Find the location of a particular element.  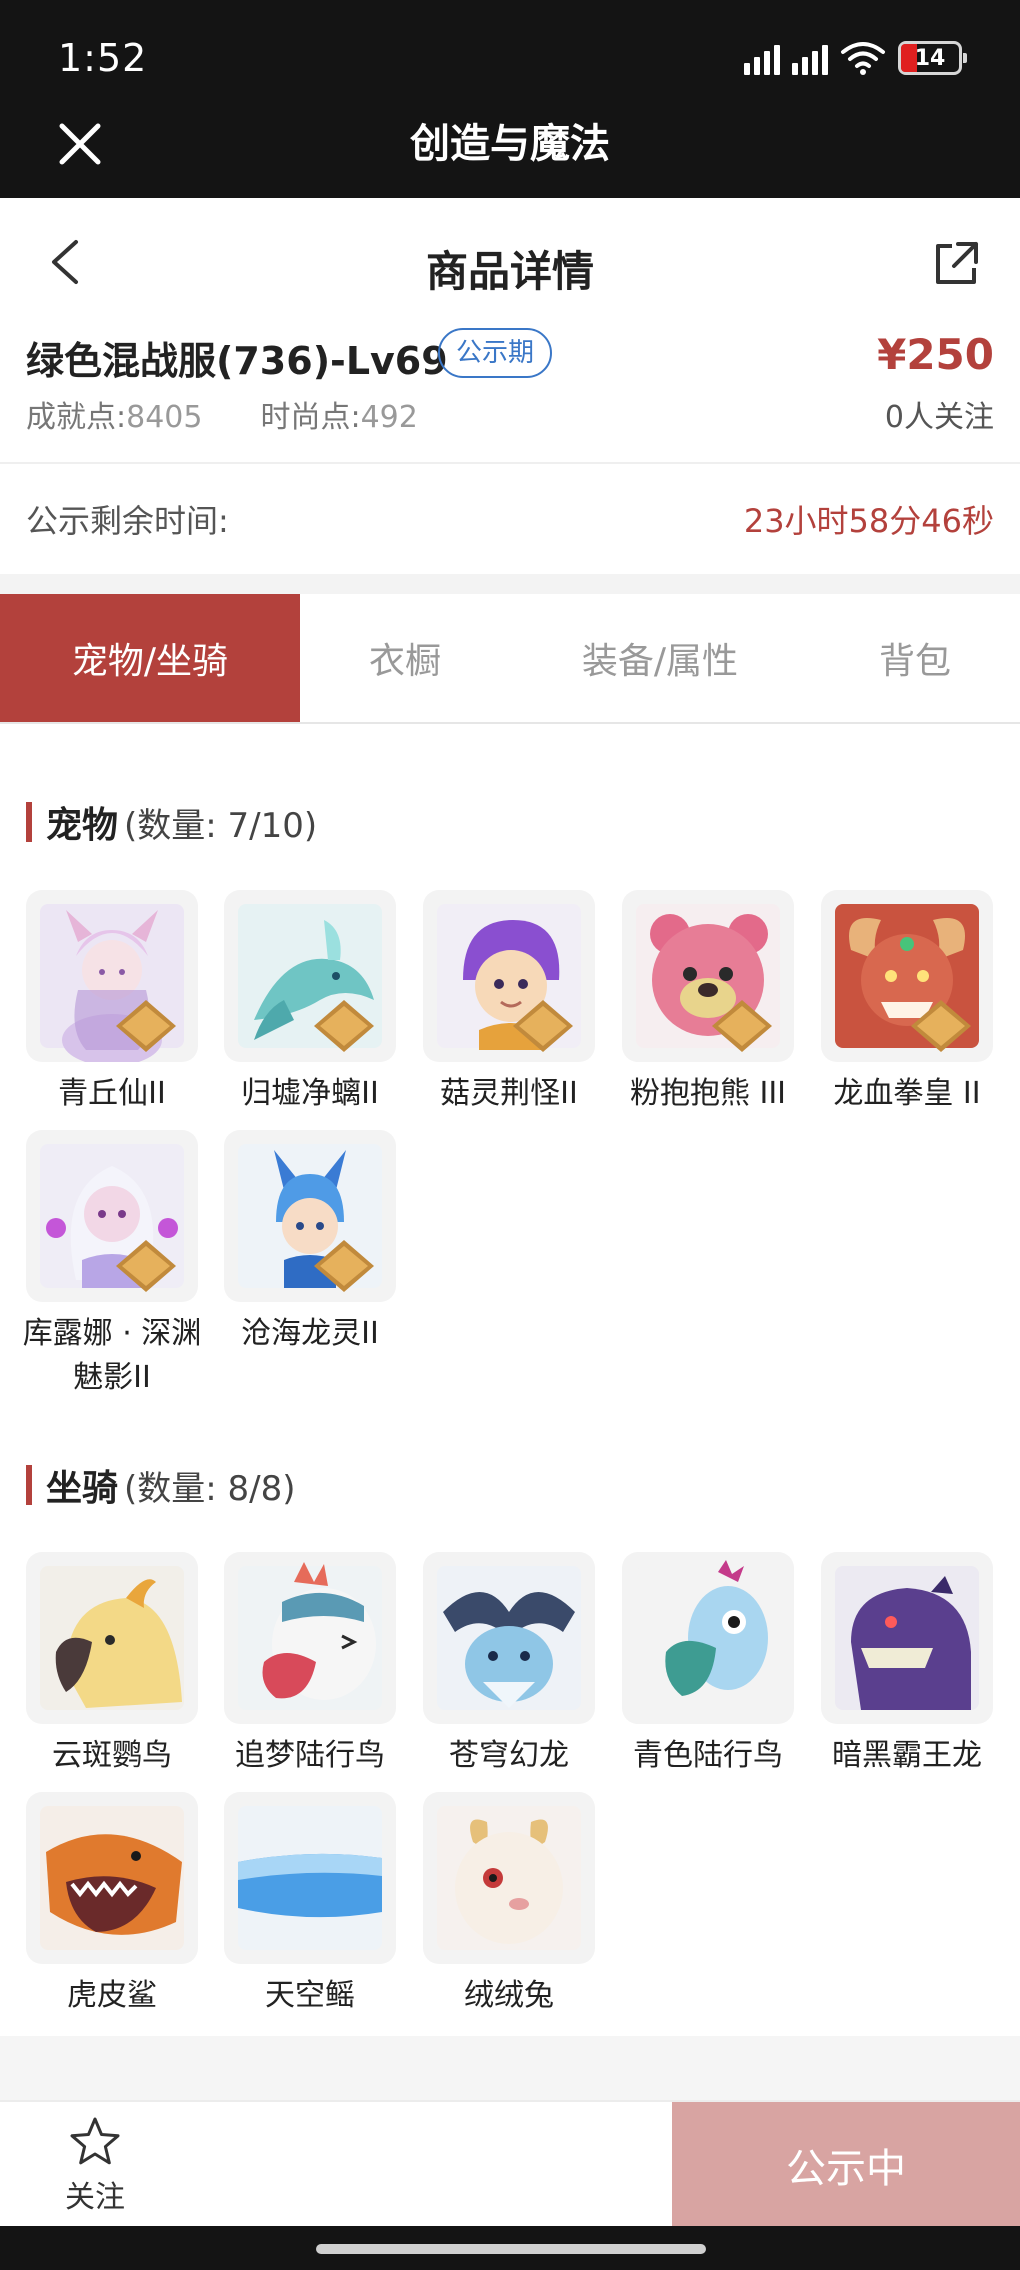

home-indicator is located at coordinates (511, 2249).